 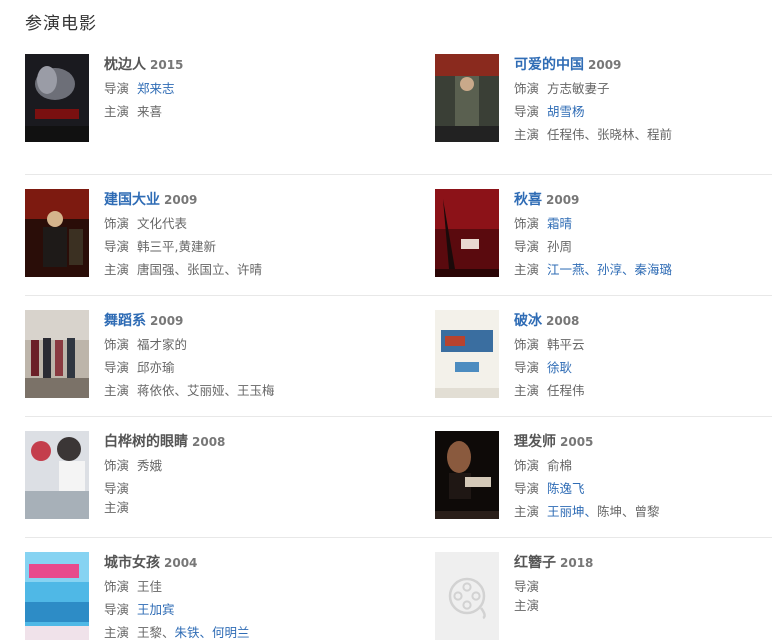 I want to click on movie-title: 城市女孩, so click(x=132, y=563).